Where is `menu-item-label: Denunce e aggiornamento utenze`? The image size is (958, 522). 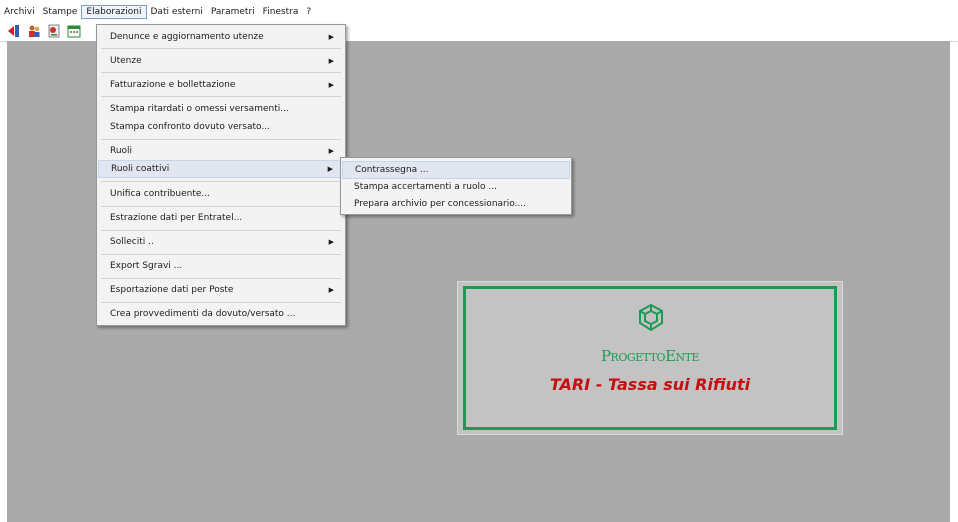
menu-item-label: Denunce e aggiornamento utenze is located at coordinates (187, 37).